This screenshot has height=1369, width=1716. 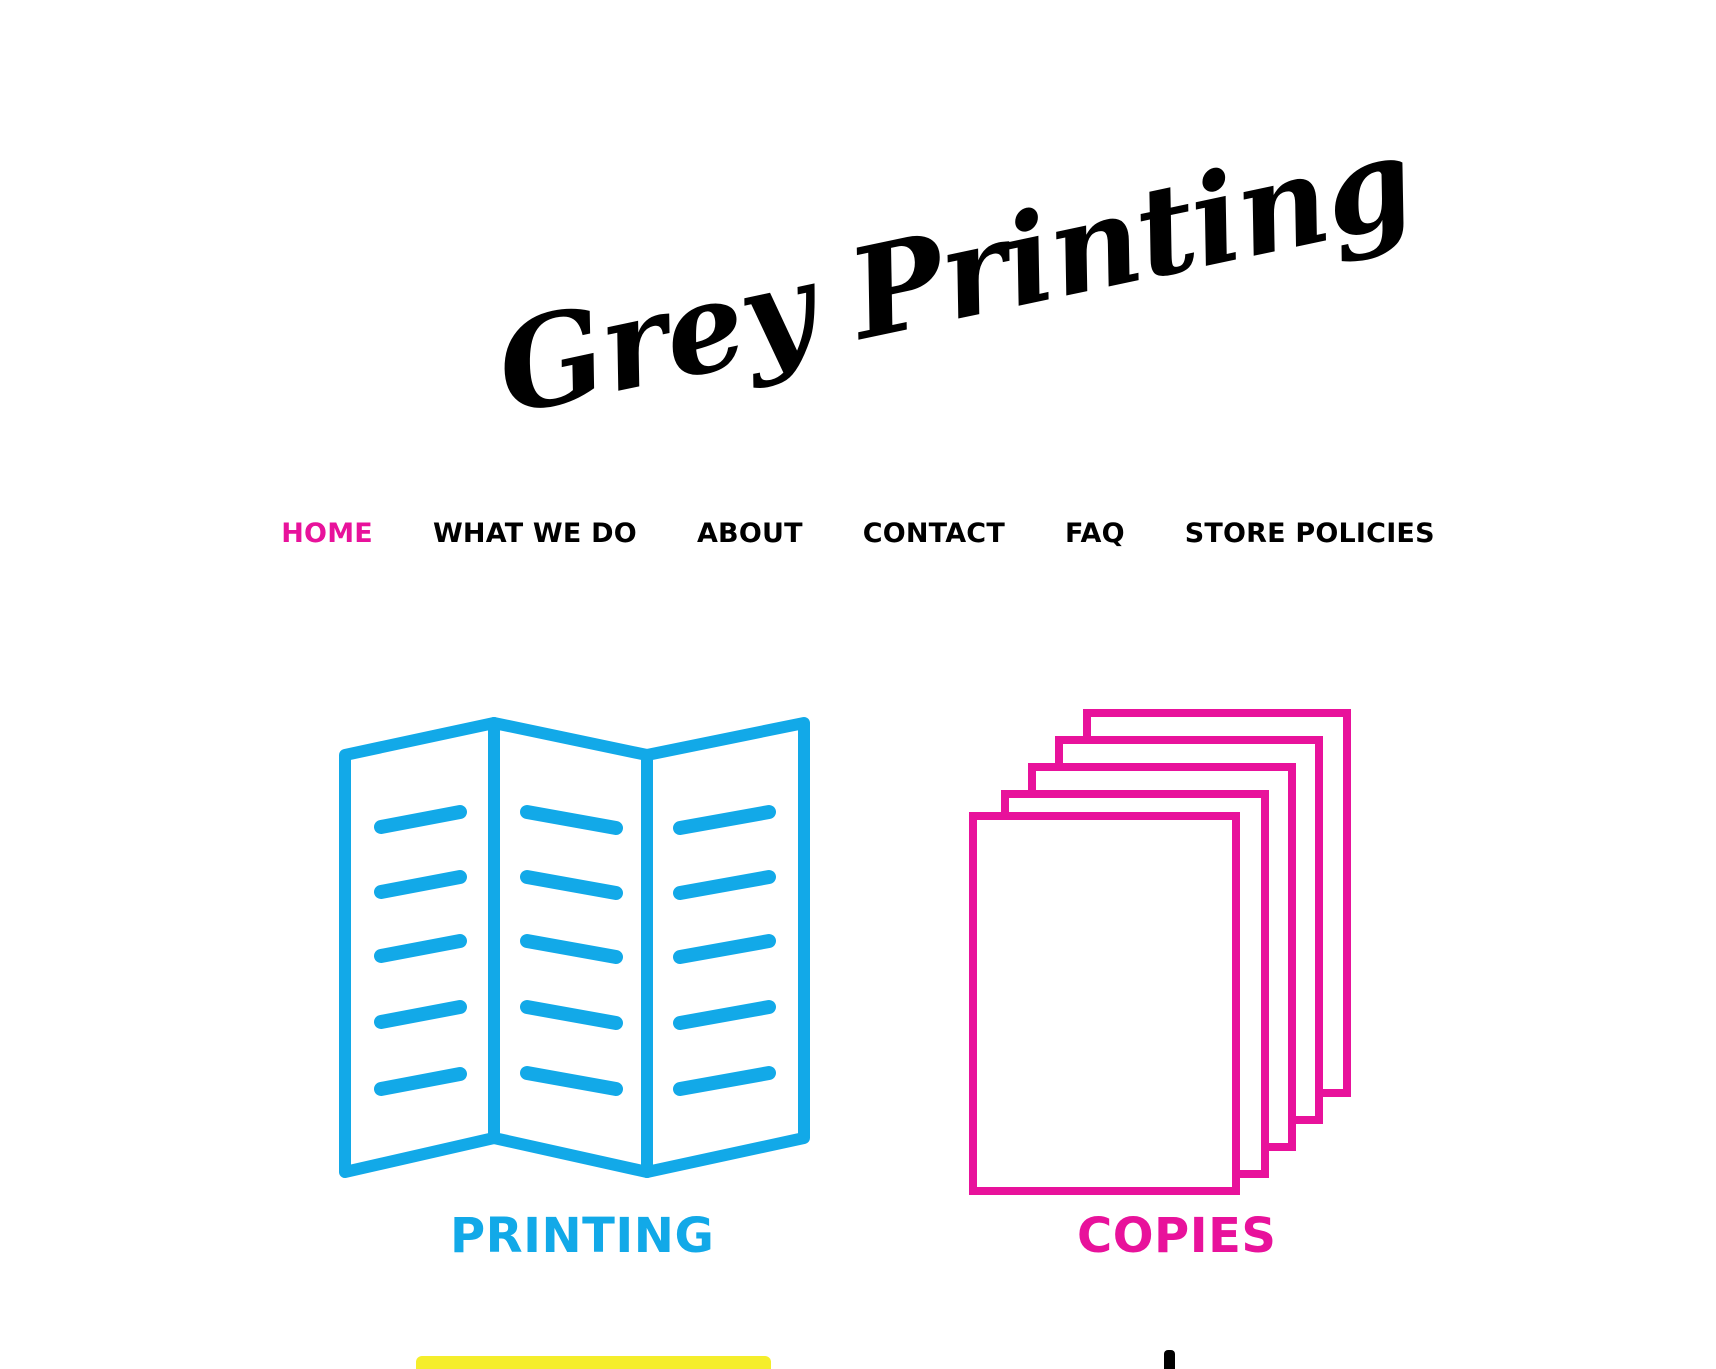 I want to click on paper-stack-icon, so click(x=1160, y=952).